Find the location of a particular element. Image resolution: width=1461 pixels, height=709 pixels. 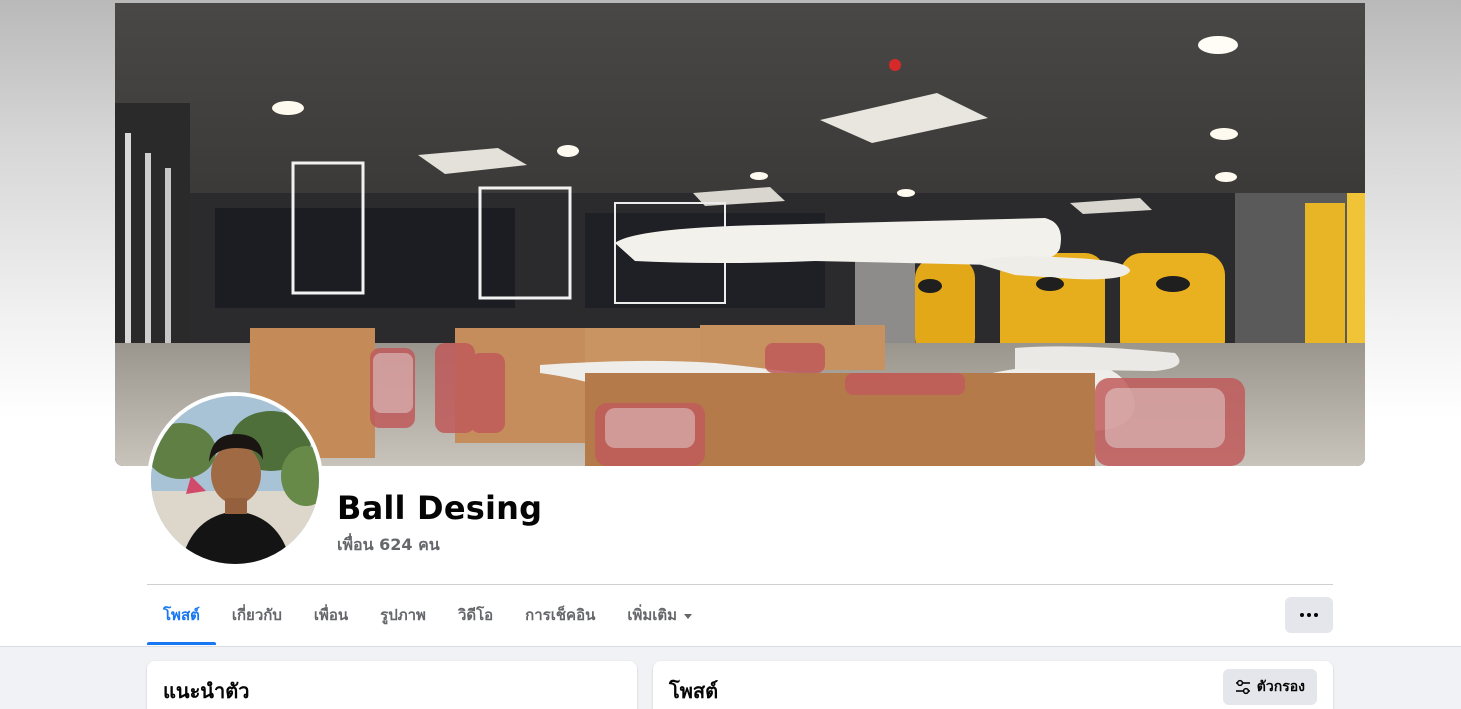

tab-photos: รูปภาพ is located at coordinates (403, 615).